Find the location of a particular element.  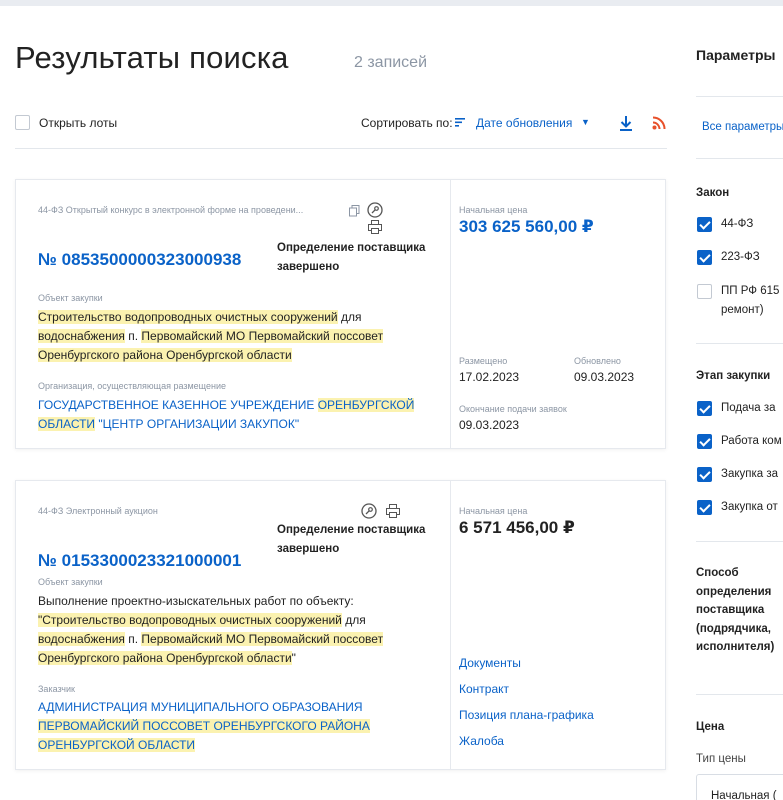

deadline-date: 09.03.2023 is located at coordinates (489, 425).